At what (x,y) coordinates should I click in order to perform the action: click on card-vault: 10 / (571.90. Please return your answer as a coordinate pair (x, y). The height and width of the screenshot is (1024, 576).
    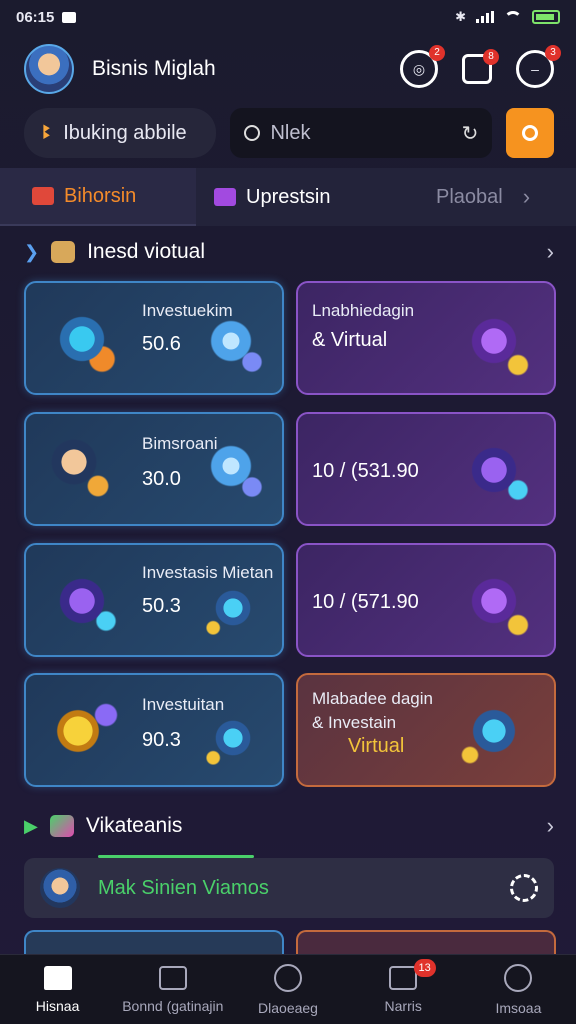
    Looking at the image, I should click on (426, 600).